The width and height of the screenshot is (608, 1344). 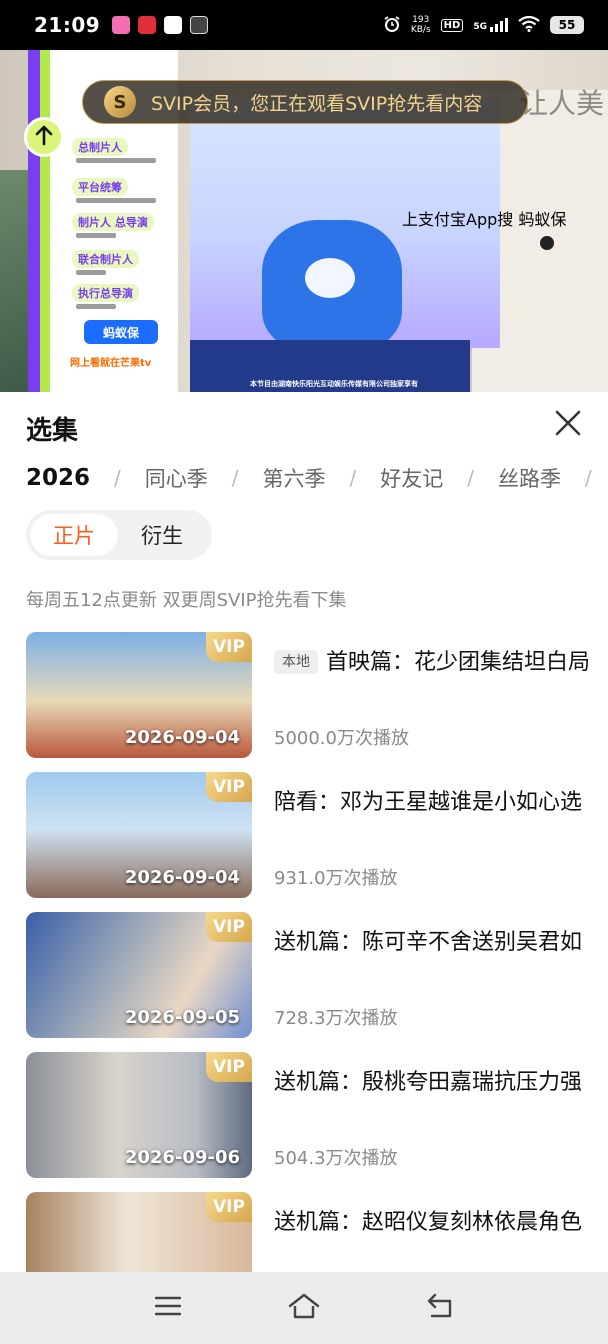 I want to click on notification-icons, so click(x=160, y=25).